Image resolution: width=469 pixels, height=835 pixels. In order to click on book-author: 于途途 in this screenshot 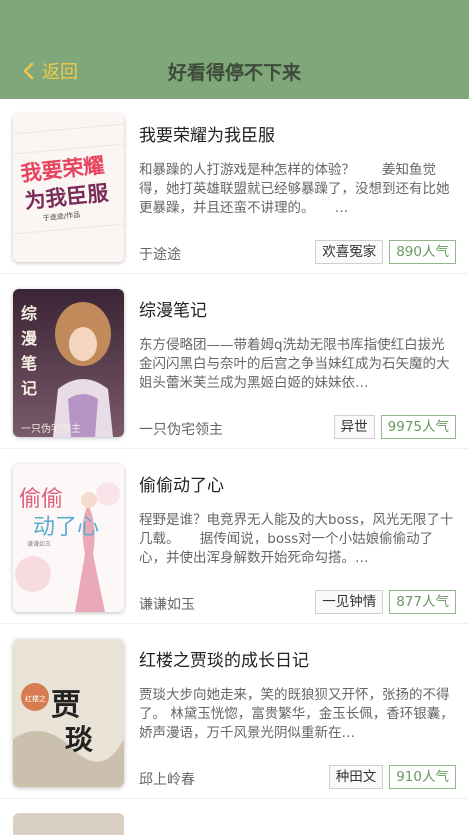, I will do `click(160, 255)`.